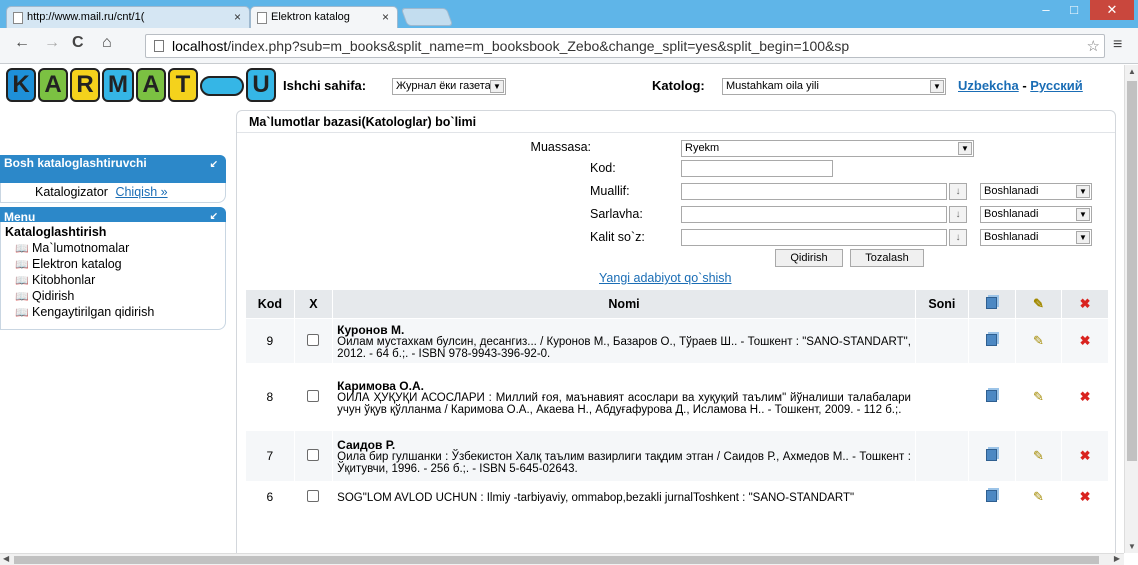 The height and width of the screenshot is (565, 1138). Describe the element at coordinates (113, 215) in the screenshot. I see `menu-header: Menu ↙` at that location.